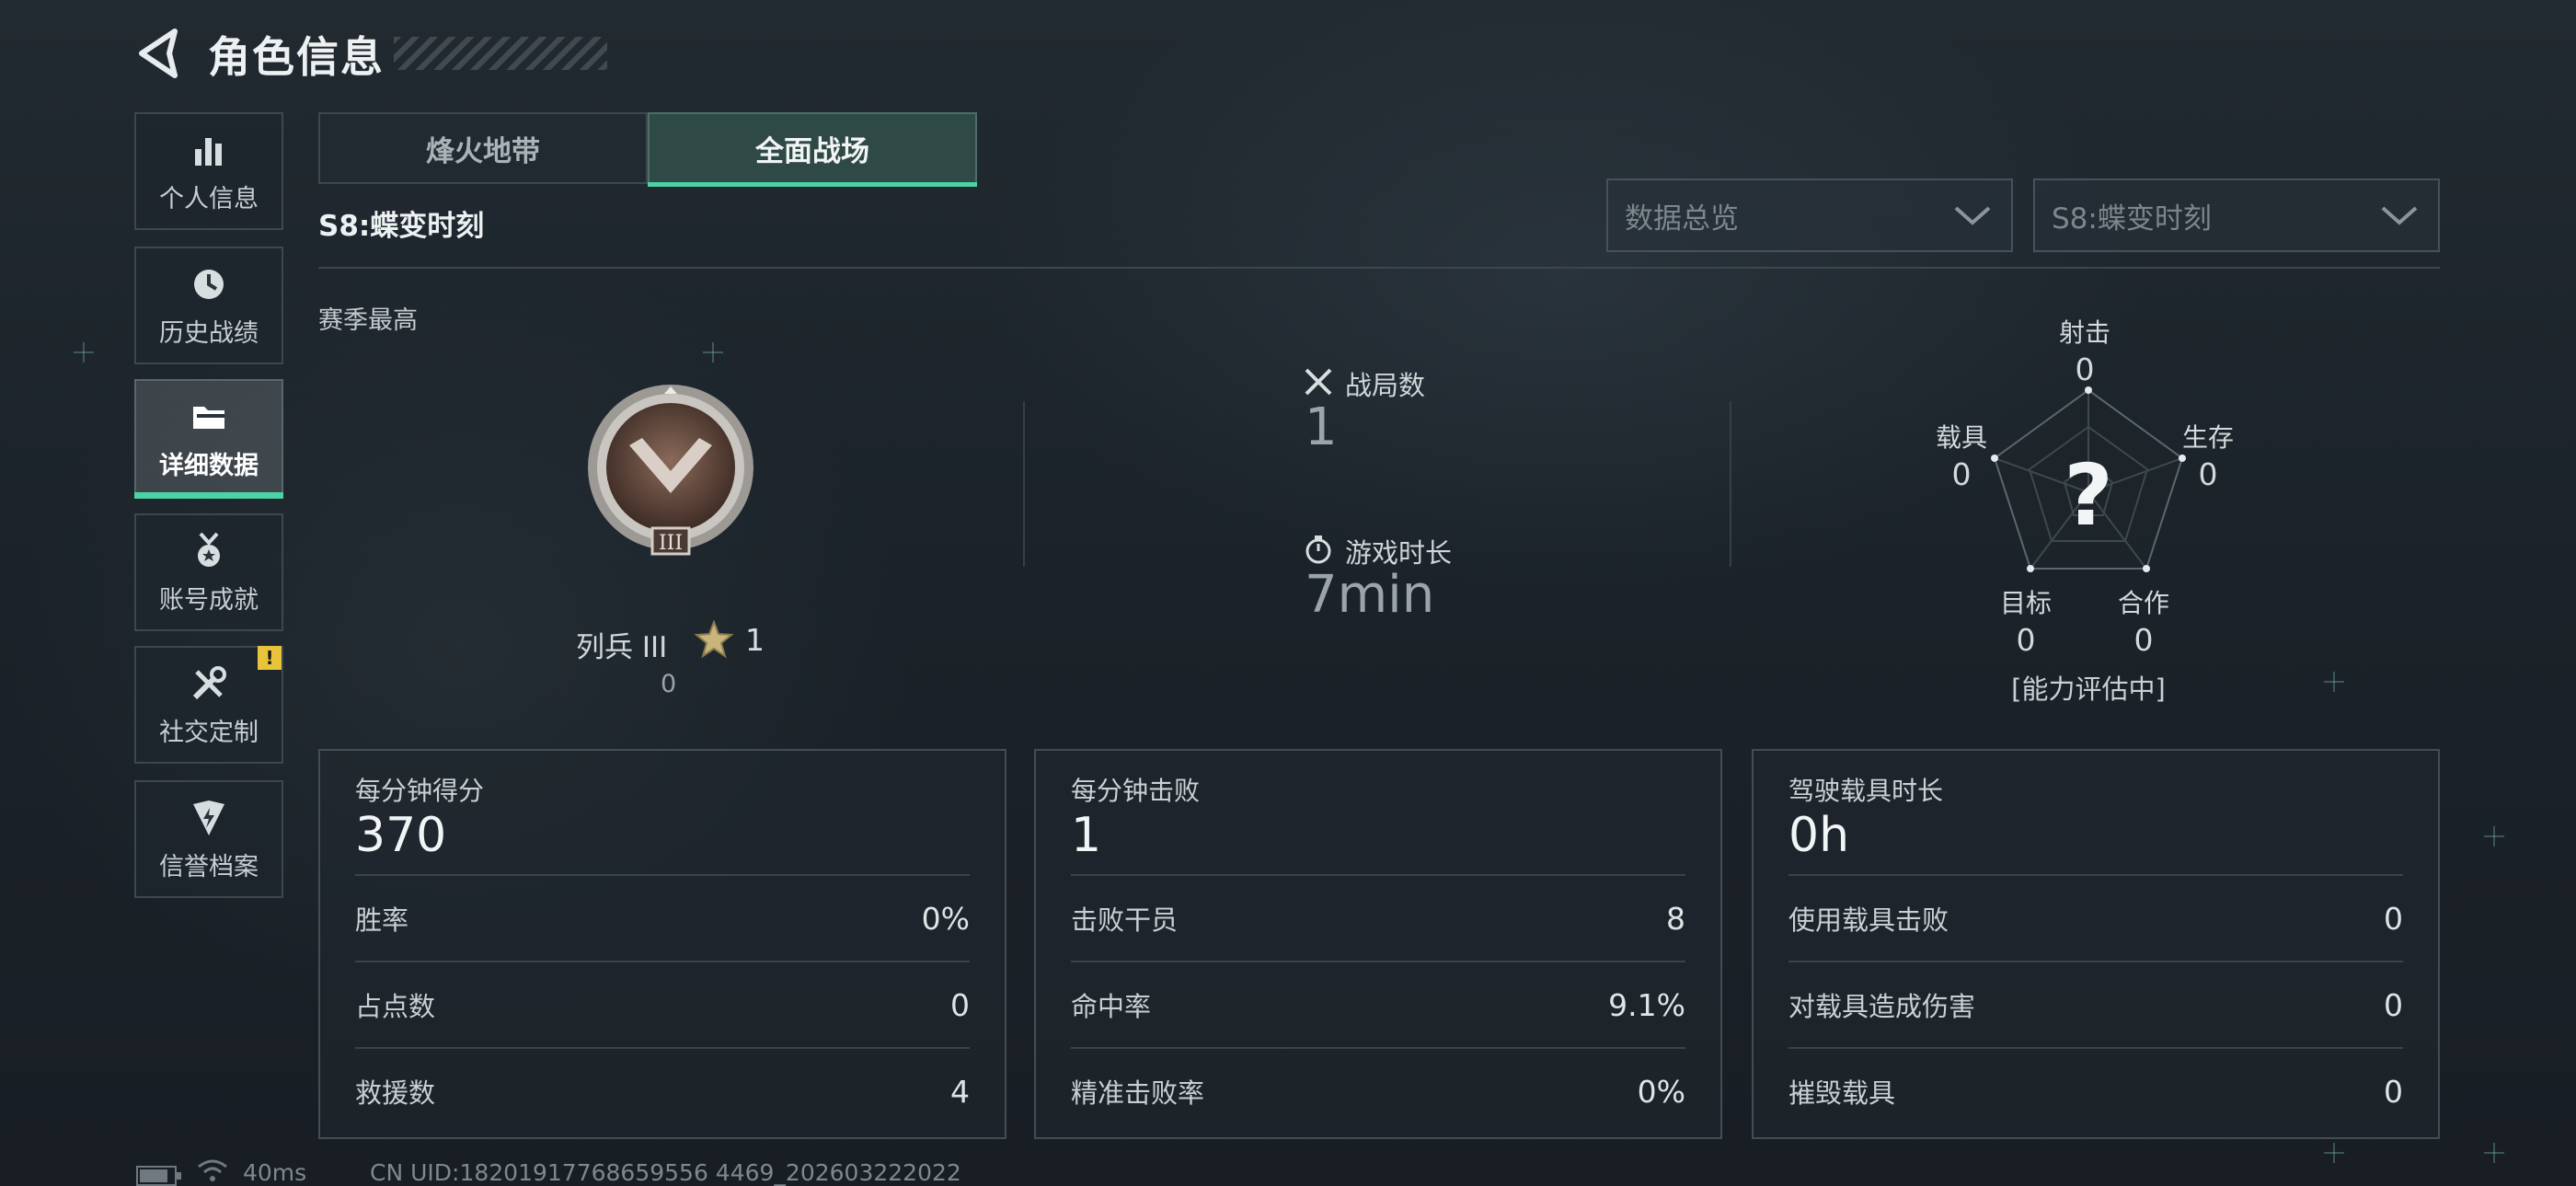 This screenshot has height=1186, width=2576. What do you see at coordinates (208, 171) in the screenshot?
I see `sidebar-item-personal-info: 个人信息` at bounding box center [208, 171].